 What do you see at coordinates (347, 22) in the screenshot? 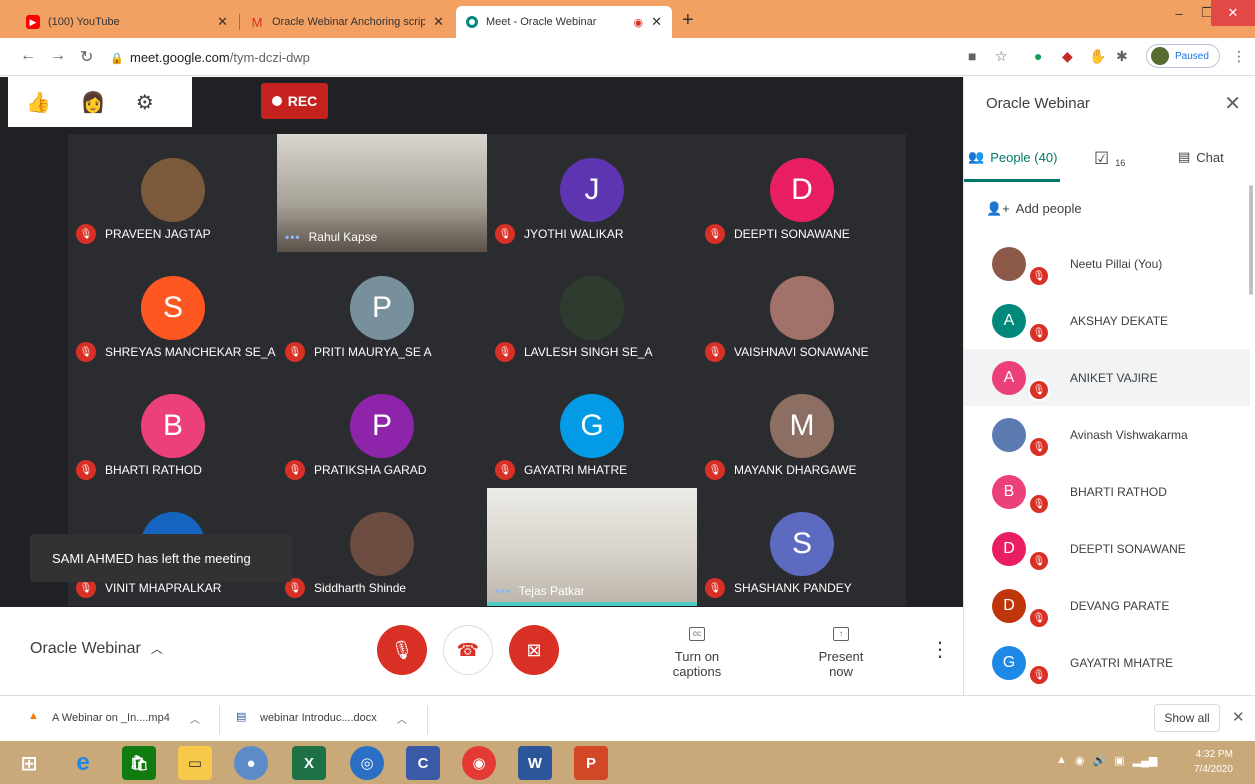
I see `tab-gmail: M Oracle Webinar Anchoring script ✕` at bounding box center [347, 22].